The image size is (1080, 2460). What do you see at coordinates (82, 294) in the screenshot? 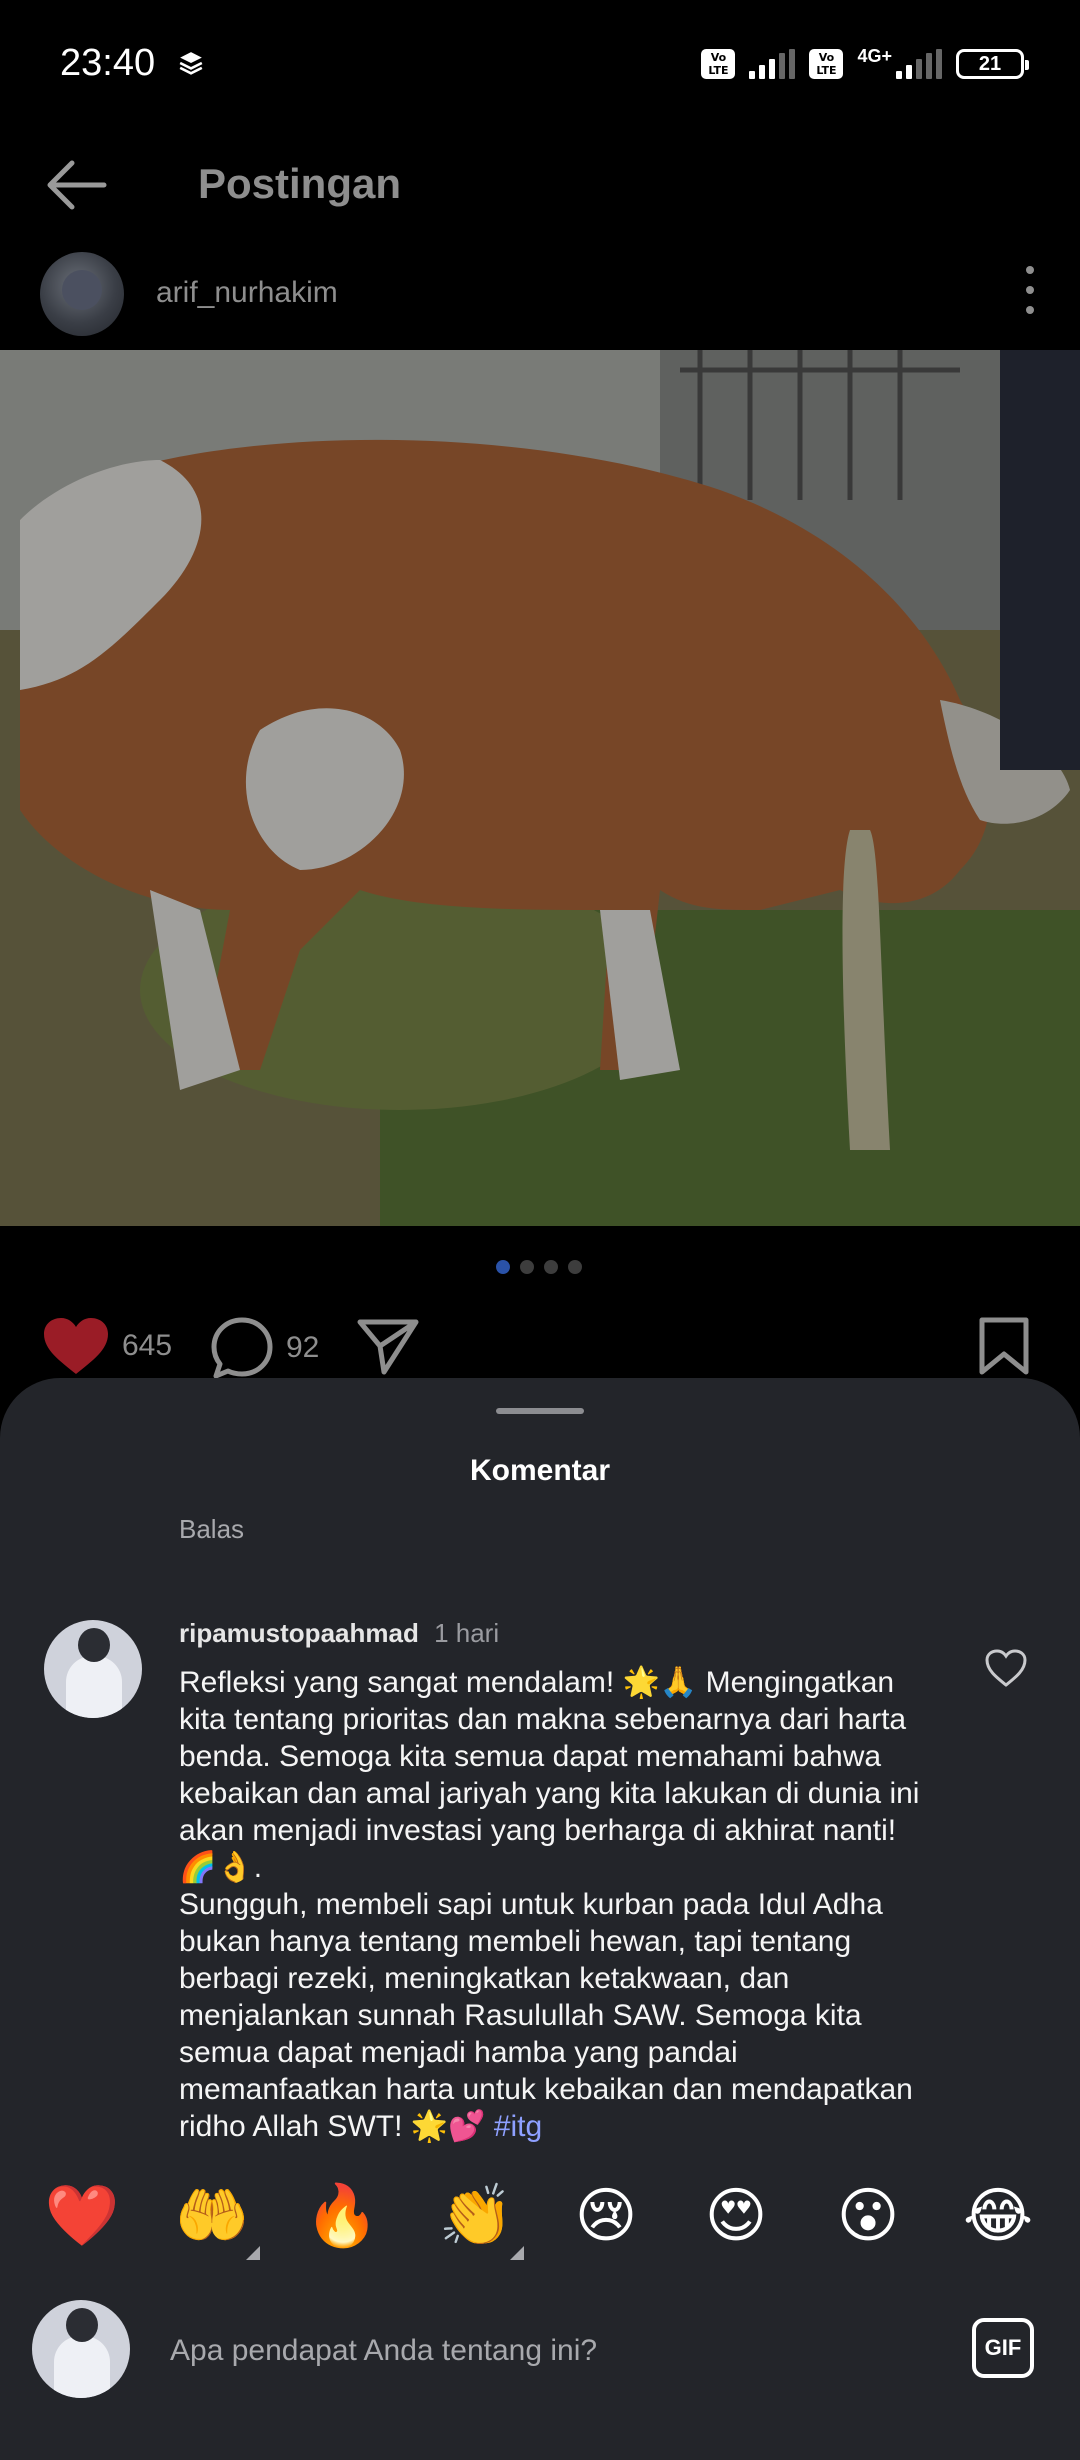
I see `author-avatar` at bounding box center [82, 294].